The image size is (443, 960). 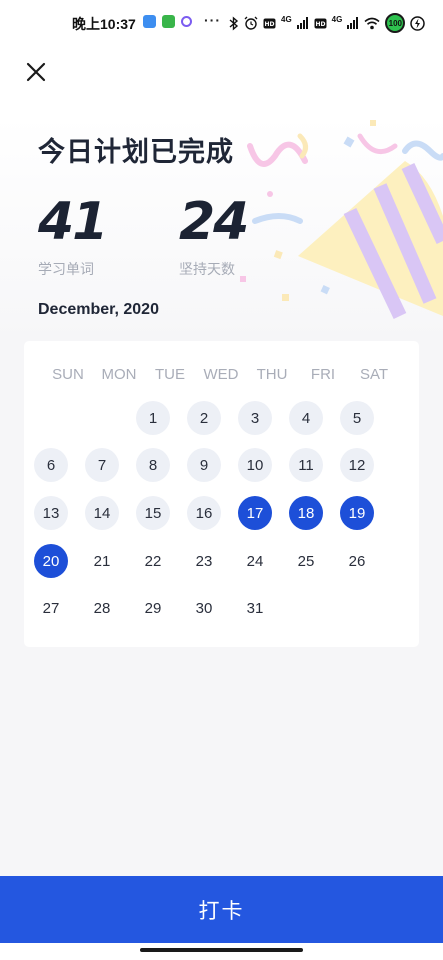 What do you see at coordinates (306, 513) in the screenshot?
I see `calendar-day: 18` at bounding box center [306, 513].